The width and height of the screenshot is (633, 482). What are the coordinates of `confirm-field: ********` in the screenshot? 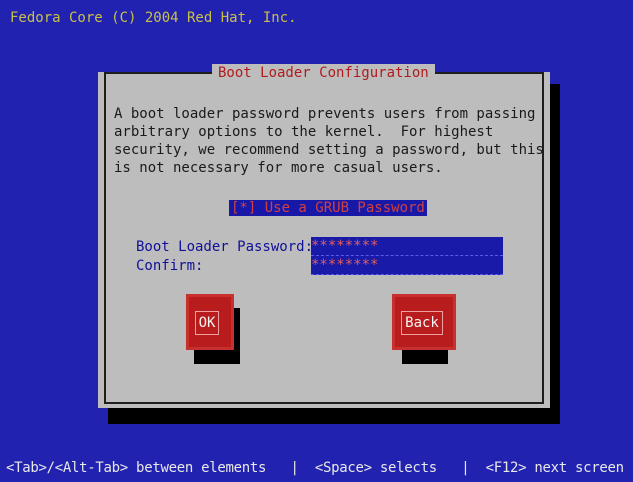 It's located at (407, 265).